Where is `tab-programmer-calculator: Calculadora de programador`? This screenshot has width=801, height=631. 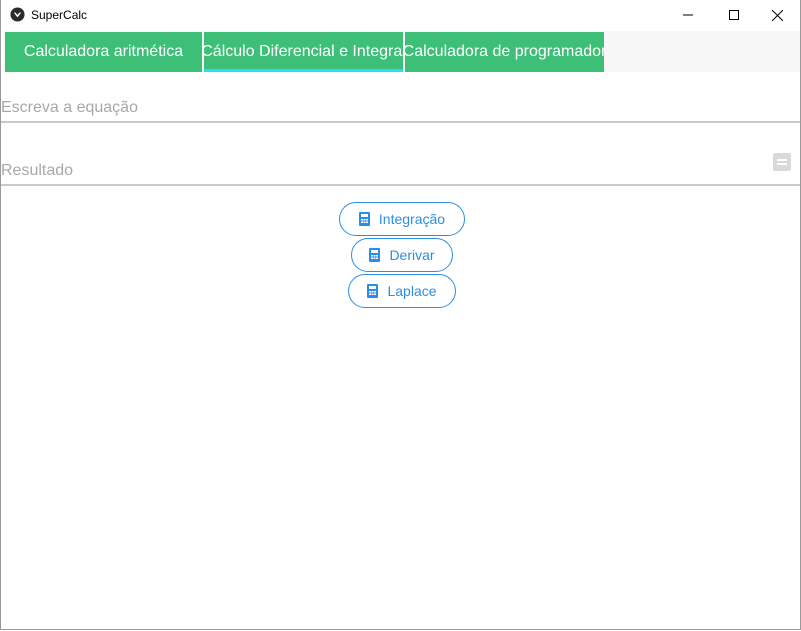
tab-programmer-calculator: Calculadora de programador is located at coordinates (504, 52).